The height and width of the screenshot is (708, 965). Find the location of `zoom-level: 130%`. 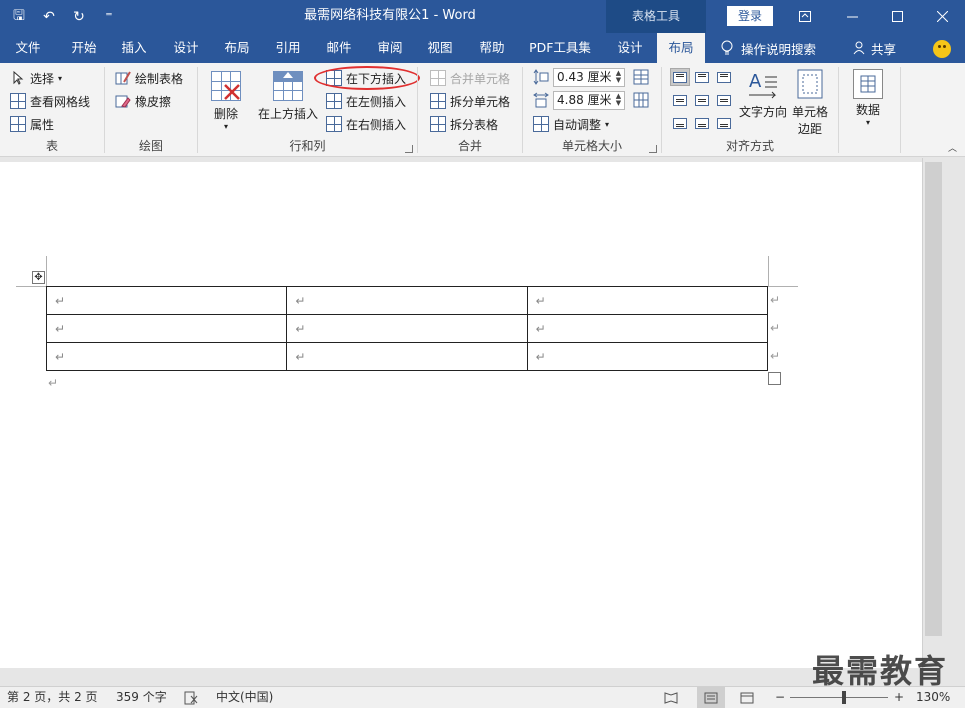

zoom-level: 130% is located at coordinates (933, 697).